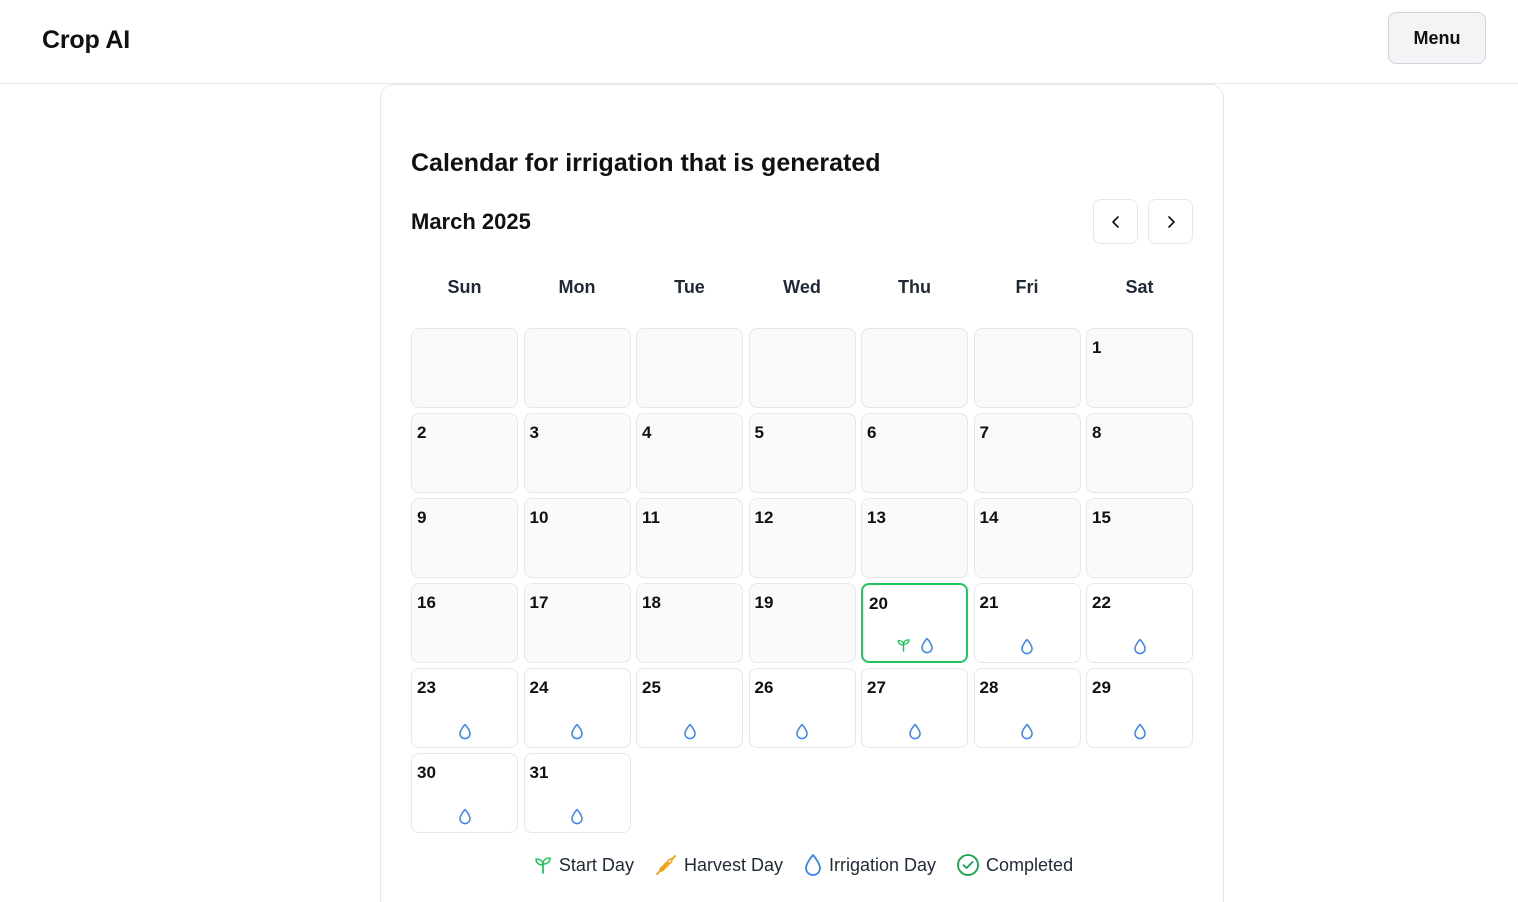 Image resolution: width=1518 pixels, height=902 pixels. I want to click on calendar-day-cell: 9, so click(464, 538).